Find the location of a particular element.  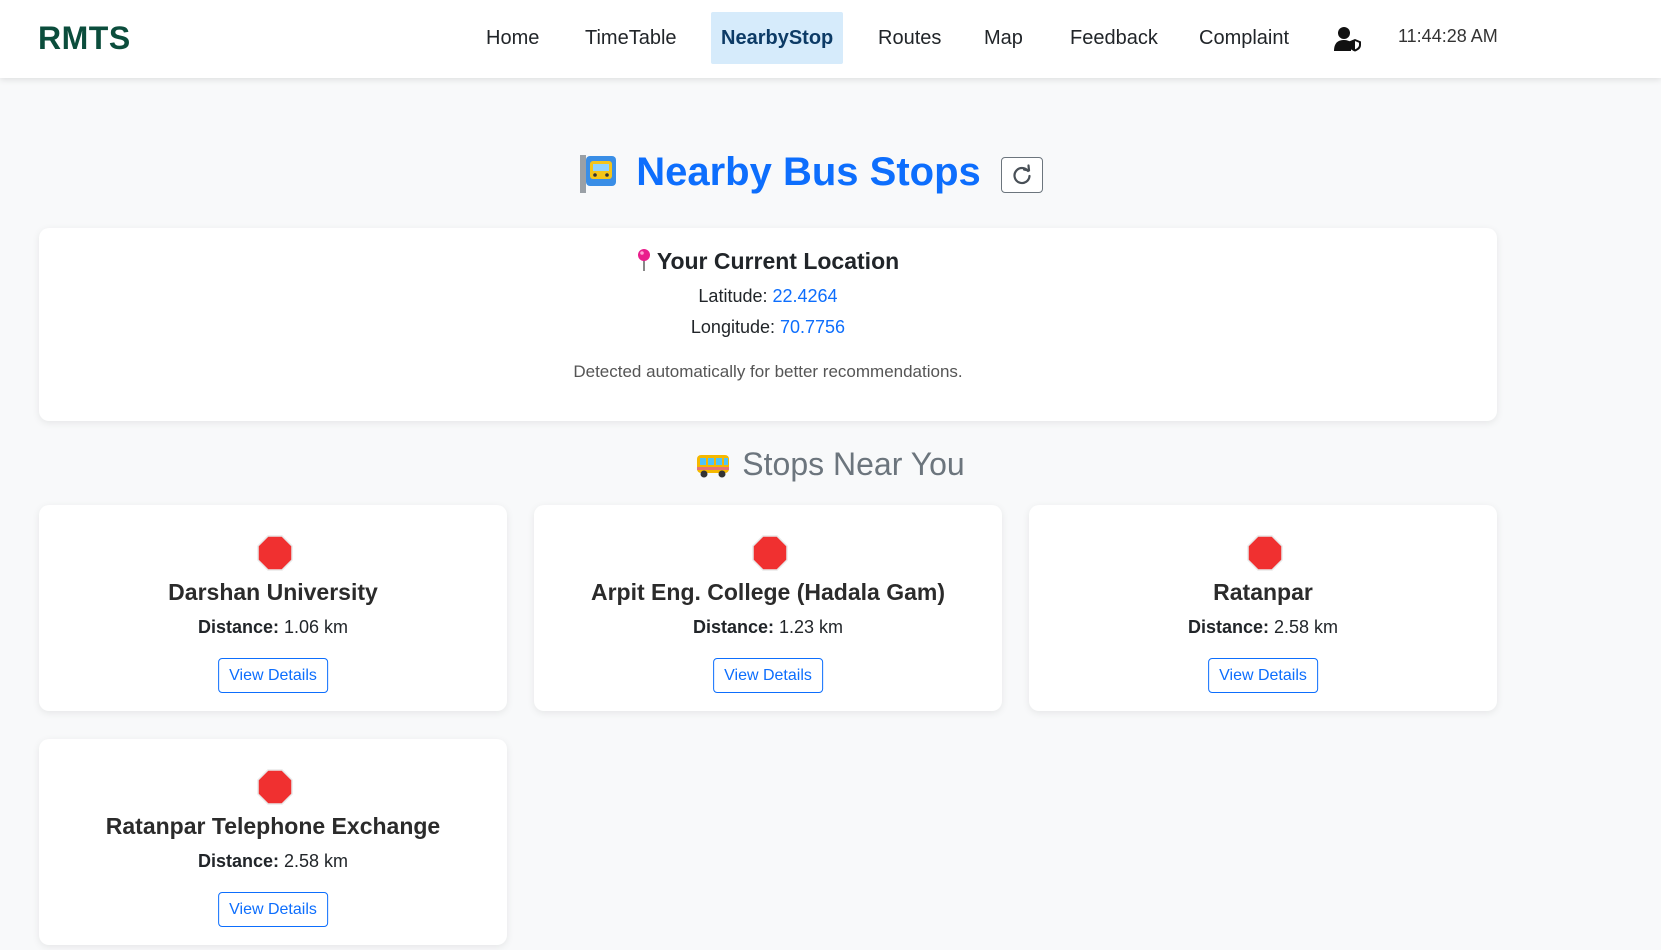

nav-map: Map is located at coordinates (1003, 38).